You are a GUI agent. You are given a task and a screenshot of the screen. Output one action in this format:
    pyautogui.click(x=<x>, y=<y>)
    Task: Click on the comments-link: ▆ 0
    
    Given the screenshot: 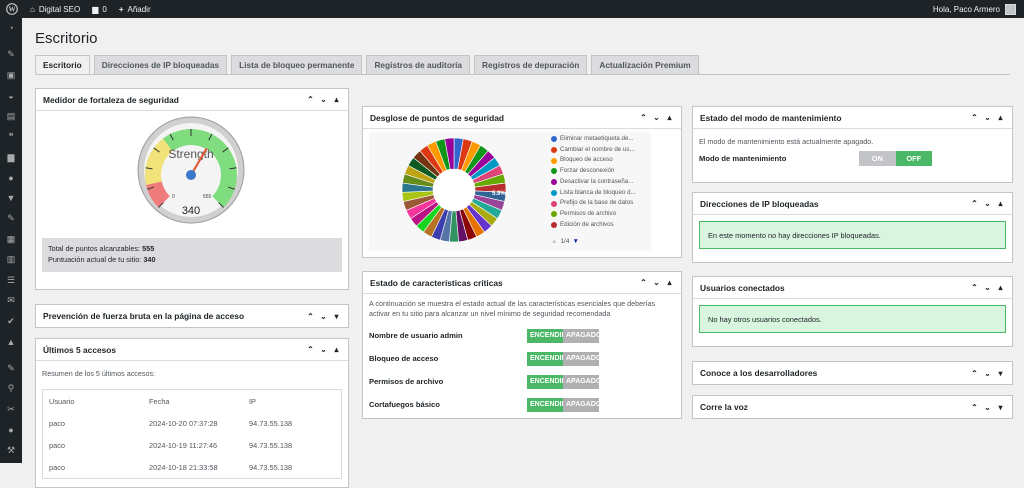 What is the action you would take?
    pyautogui.click(x=99, y=9)
    